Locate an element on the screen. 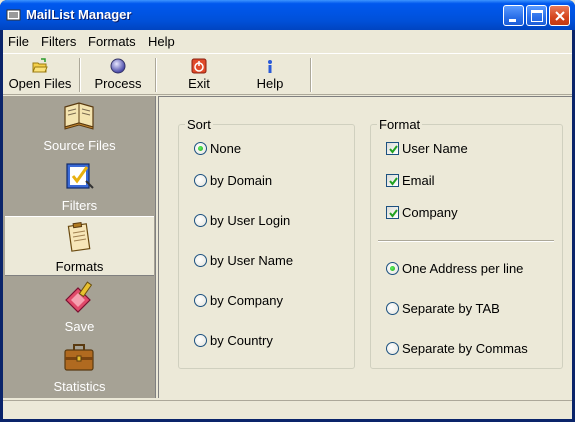 Image resolution: width=575 pixels, height=422 pixels. sort-legend: Sort is located at coordinates (199, 124).